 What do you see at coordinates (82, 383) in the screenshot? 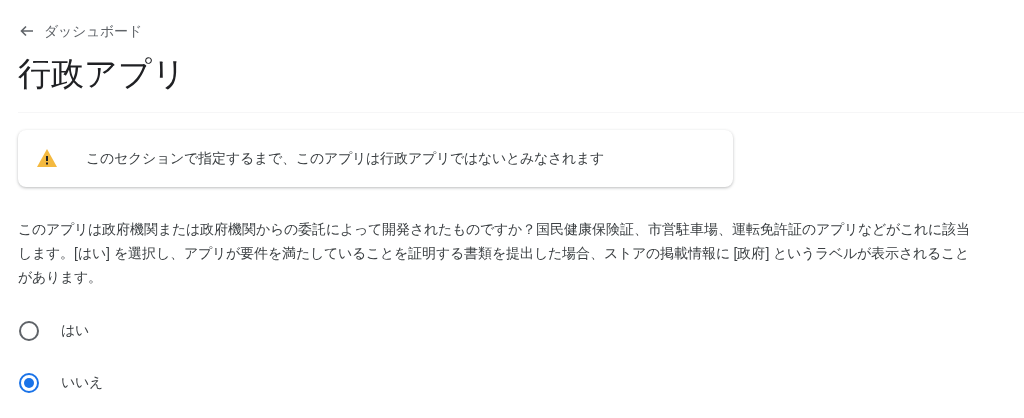
I see `radio-label: いいえ` at bounding box center [82, 383].